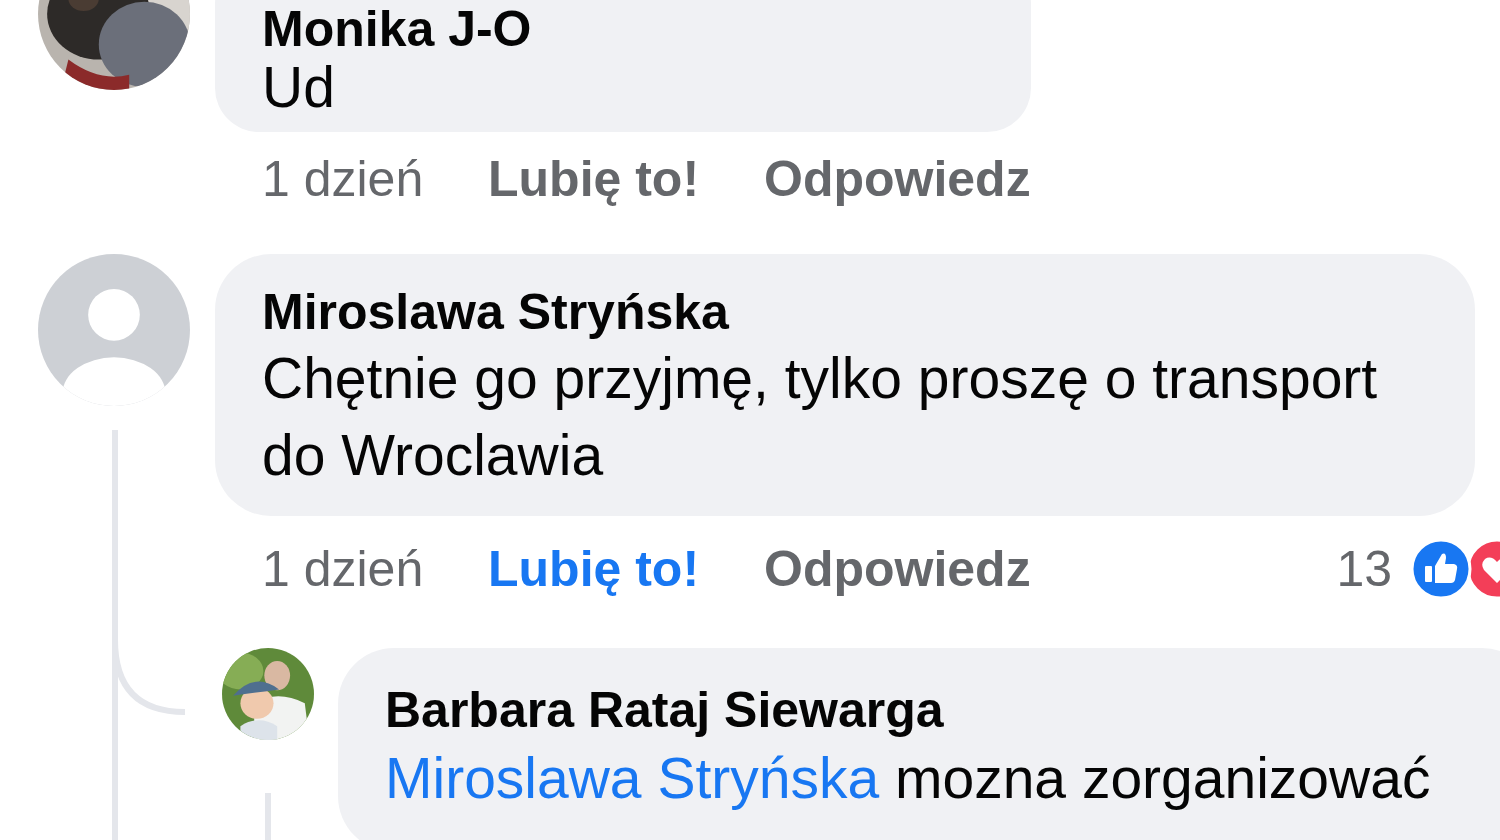  What do you see at coordinates (623, 29) in the screenshot?
I see `comment-author: Monika J-O` at bounding box center [623, 29].